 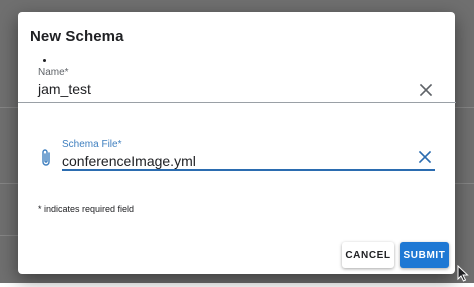 I want to click on schema-file-input: conferenceImage.yml, so click(x=129, y=161).